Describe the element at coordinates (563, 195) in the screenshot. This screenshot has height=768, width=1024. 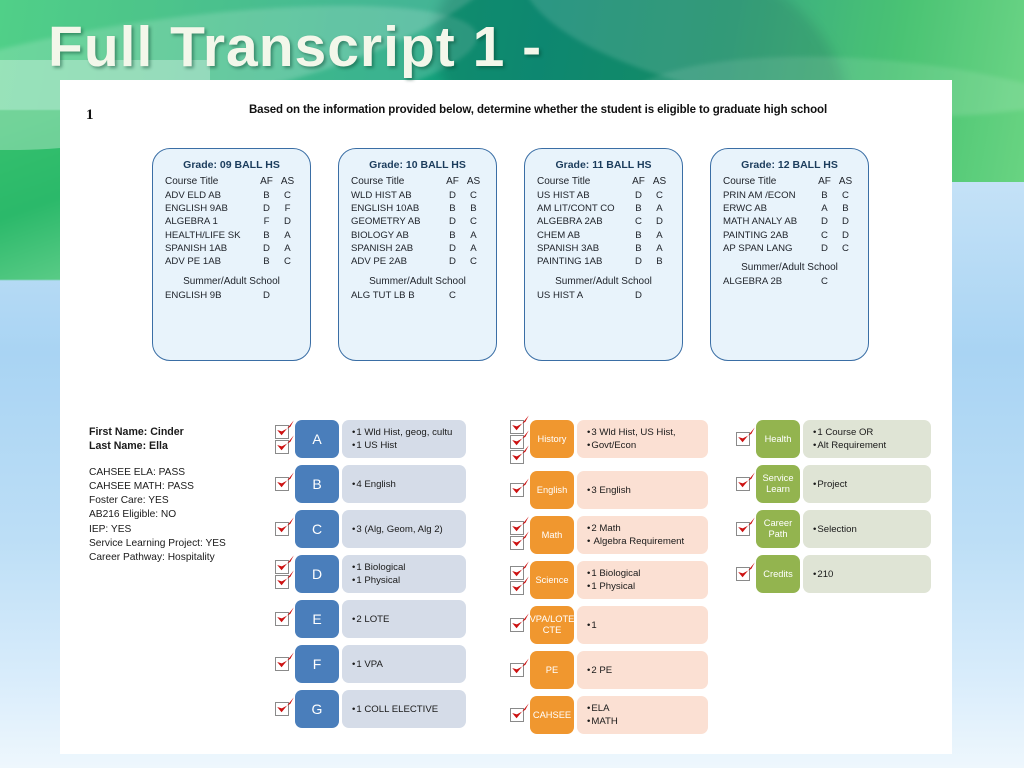
I see `course-title: US HIST AB` at that location.